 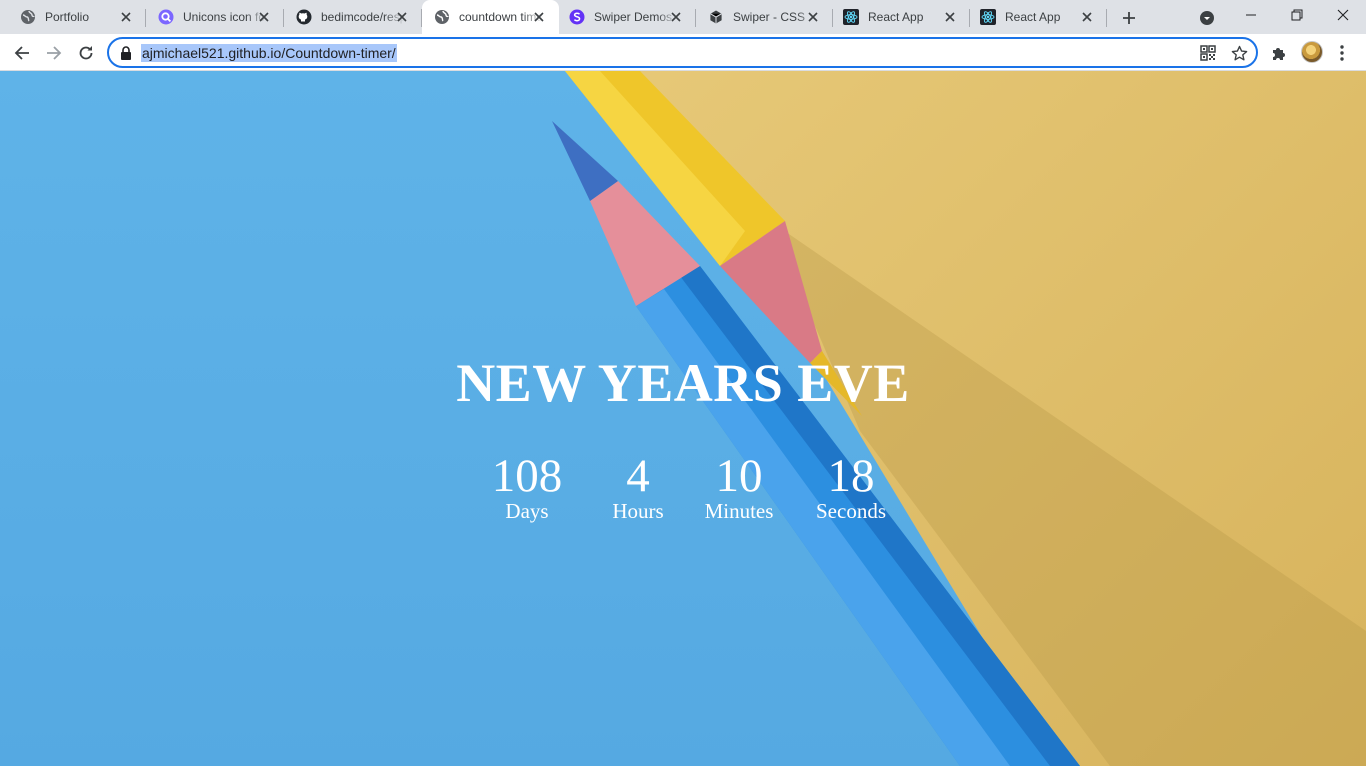 I want to click on chrome-menu-button, so click(x=1342, y=53).